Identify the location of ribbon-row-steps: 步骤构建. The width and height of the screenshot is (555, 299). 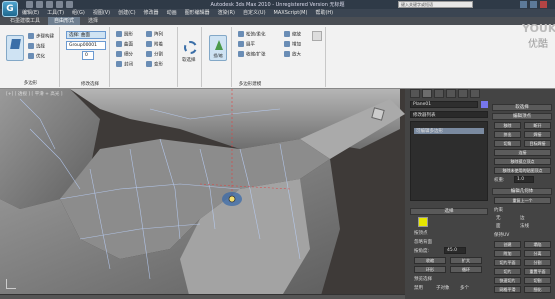
(41, 37).